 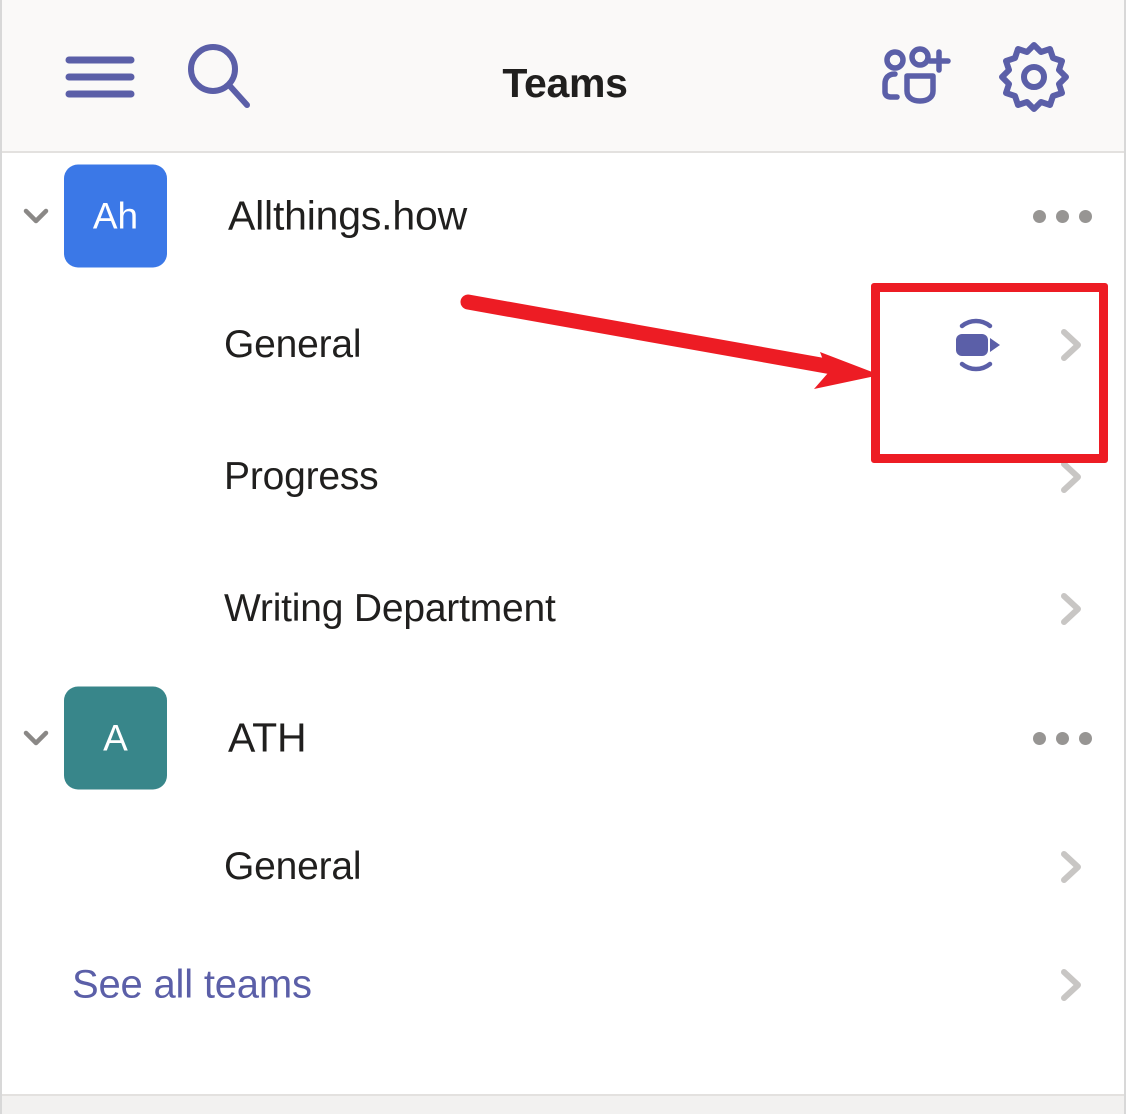 What do you see at coordinates (267, 737) in the screenshot?
I see `team-name: ATH` at bounding box center [267, 737].